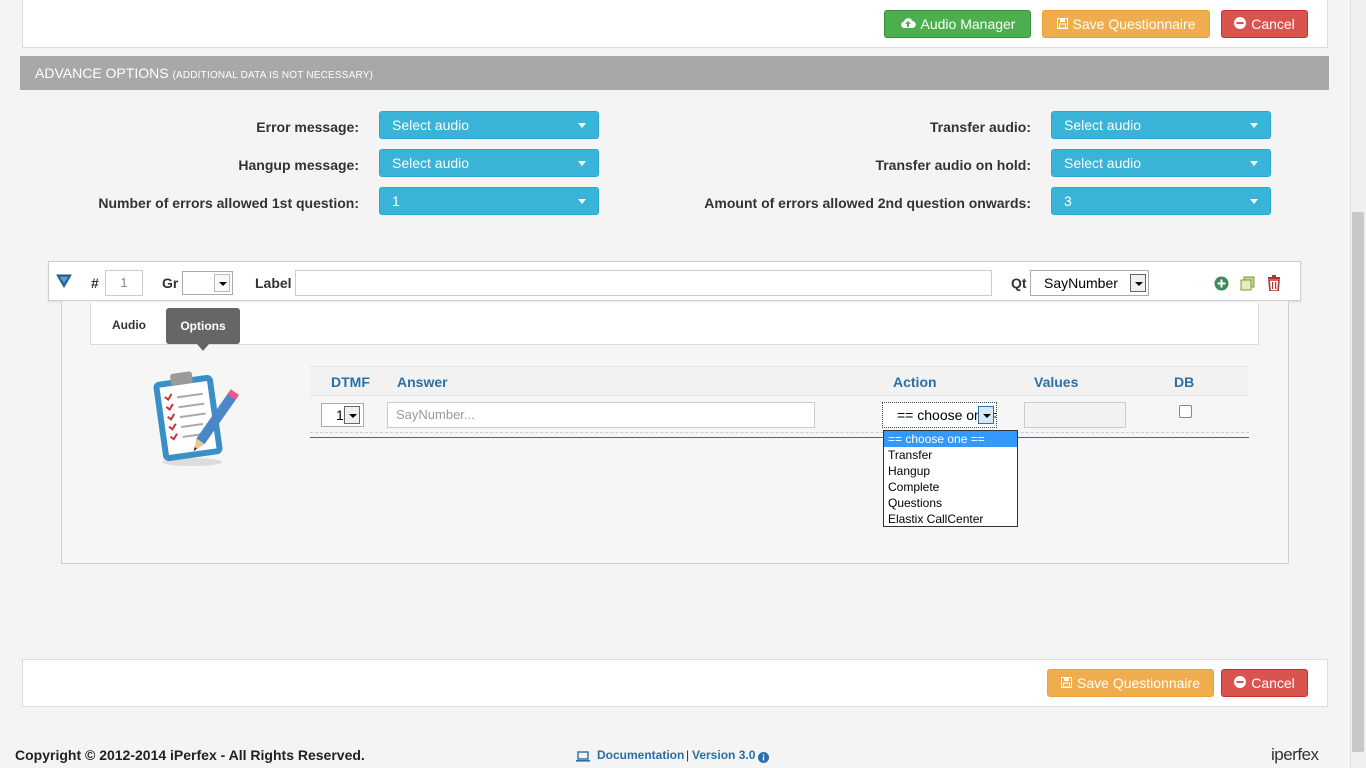  I want to click on label-label: Label, so click(273, 283).